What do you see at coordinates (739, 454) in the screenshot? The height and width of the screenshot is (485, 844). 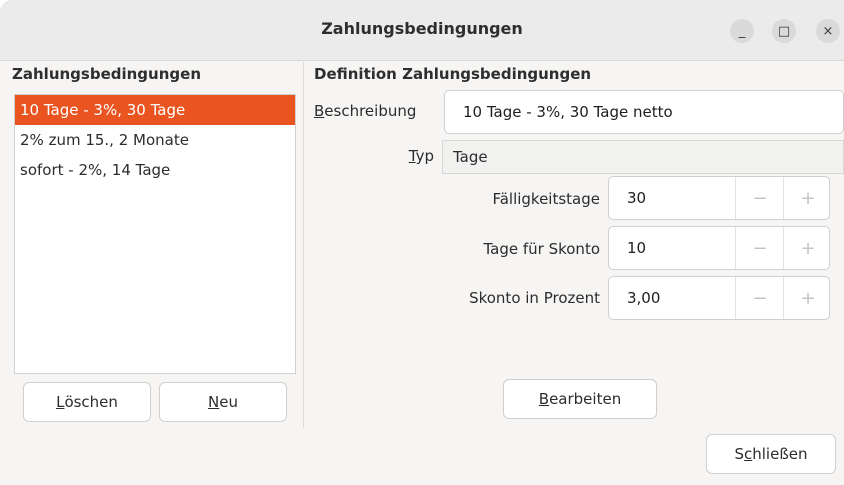 I see `close-label-start: S` at bounding box center [739, 454].